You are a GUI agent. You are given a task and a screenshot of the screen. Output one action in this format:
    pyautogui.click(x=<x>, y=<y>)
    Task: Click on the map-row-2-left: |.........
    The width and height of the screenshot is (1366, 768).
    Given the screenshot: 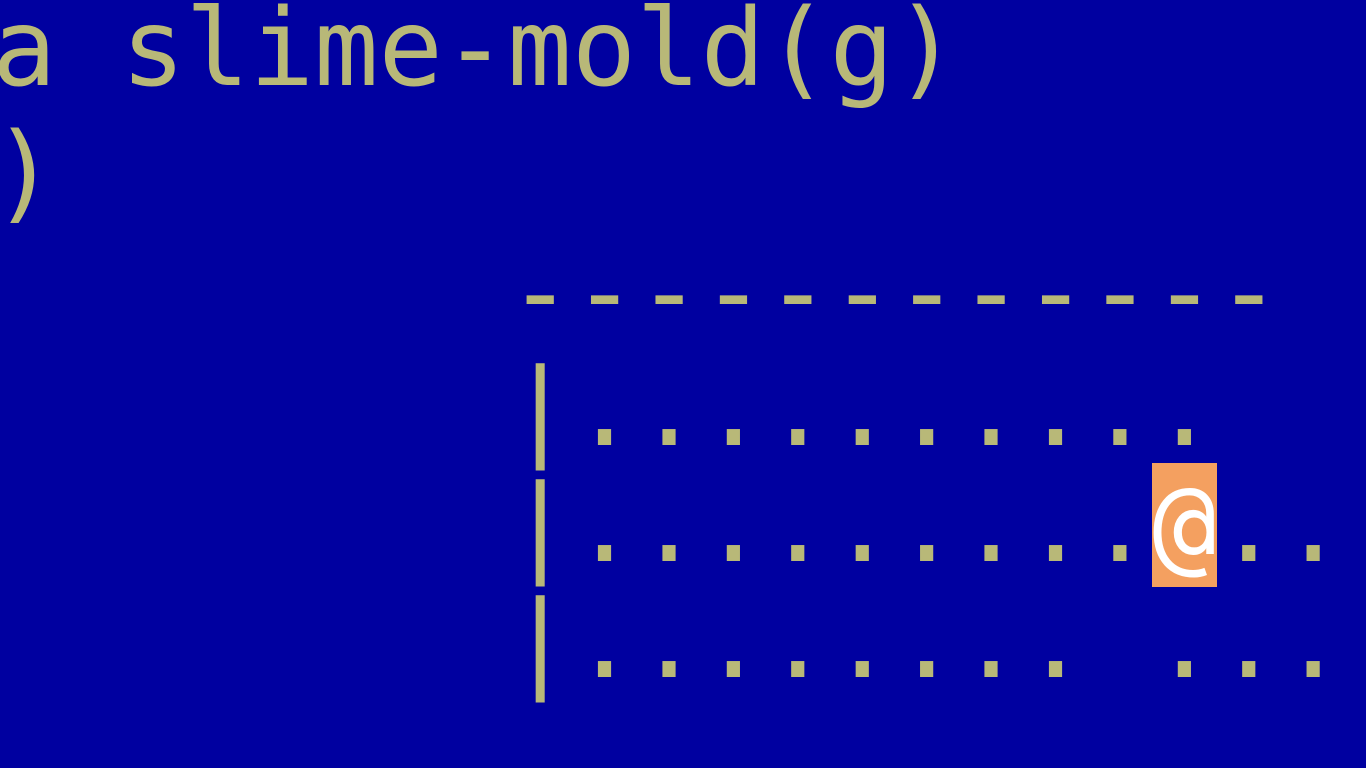 What is the action you would take?
    pyautogui.click(x=830, y=525)
    